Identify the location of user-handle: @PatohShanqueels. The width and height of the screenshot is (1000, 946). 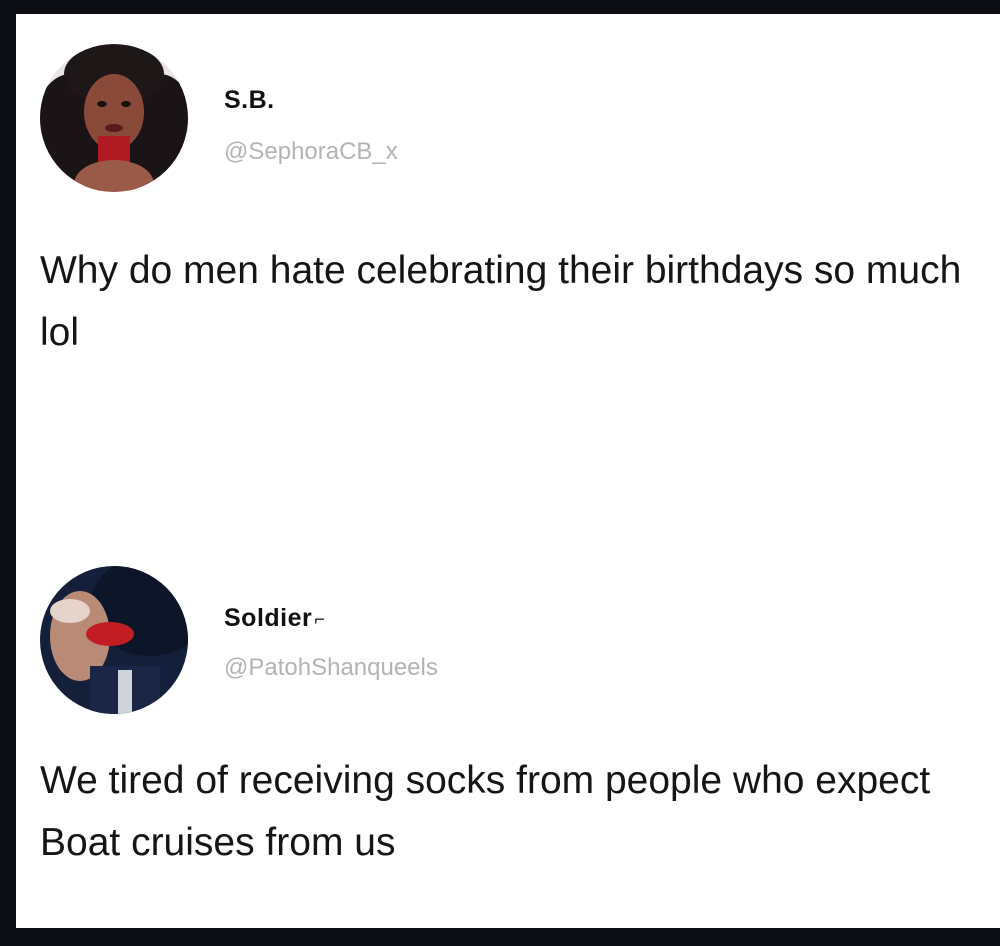
(331, 668).